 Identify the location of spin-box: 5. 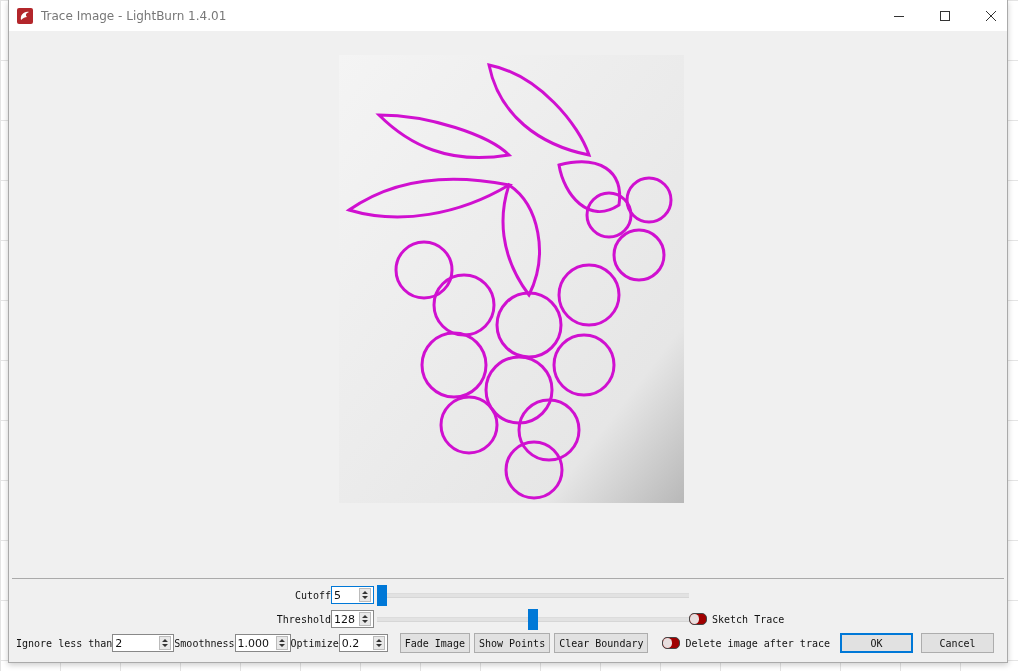
(352, 595).